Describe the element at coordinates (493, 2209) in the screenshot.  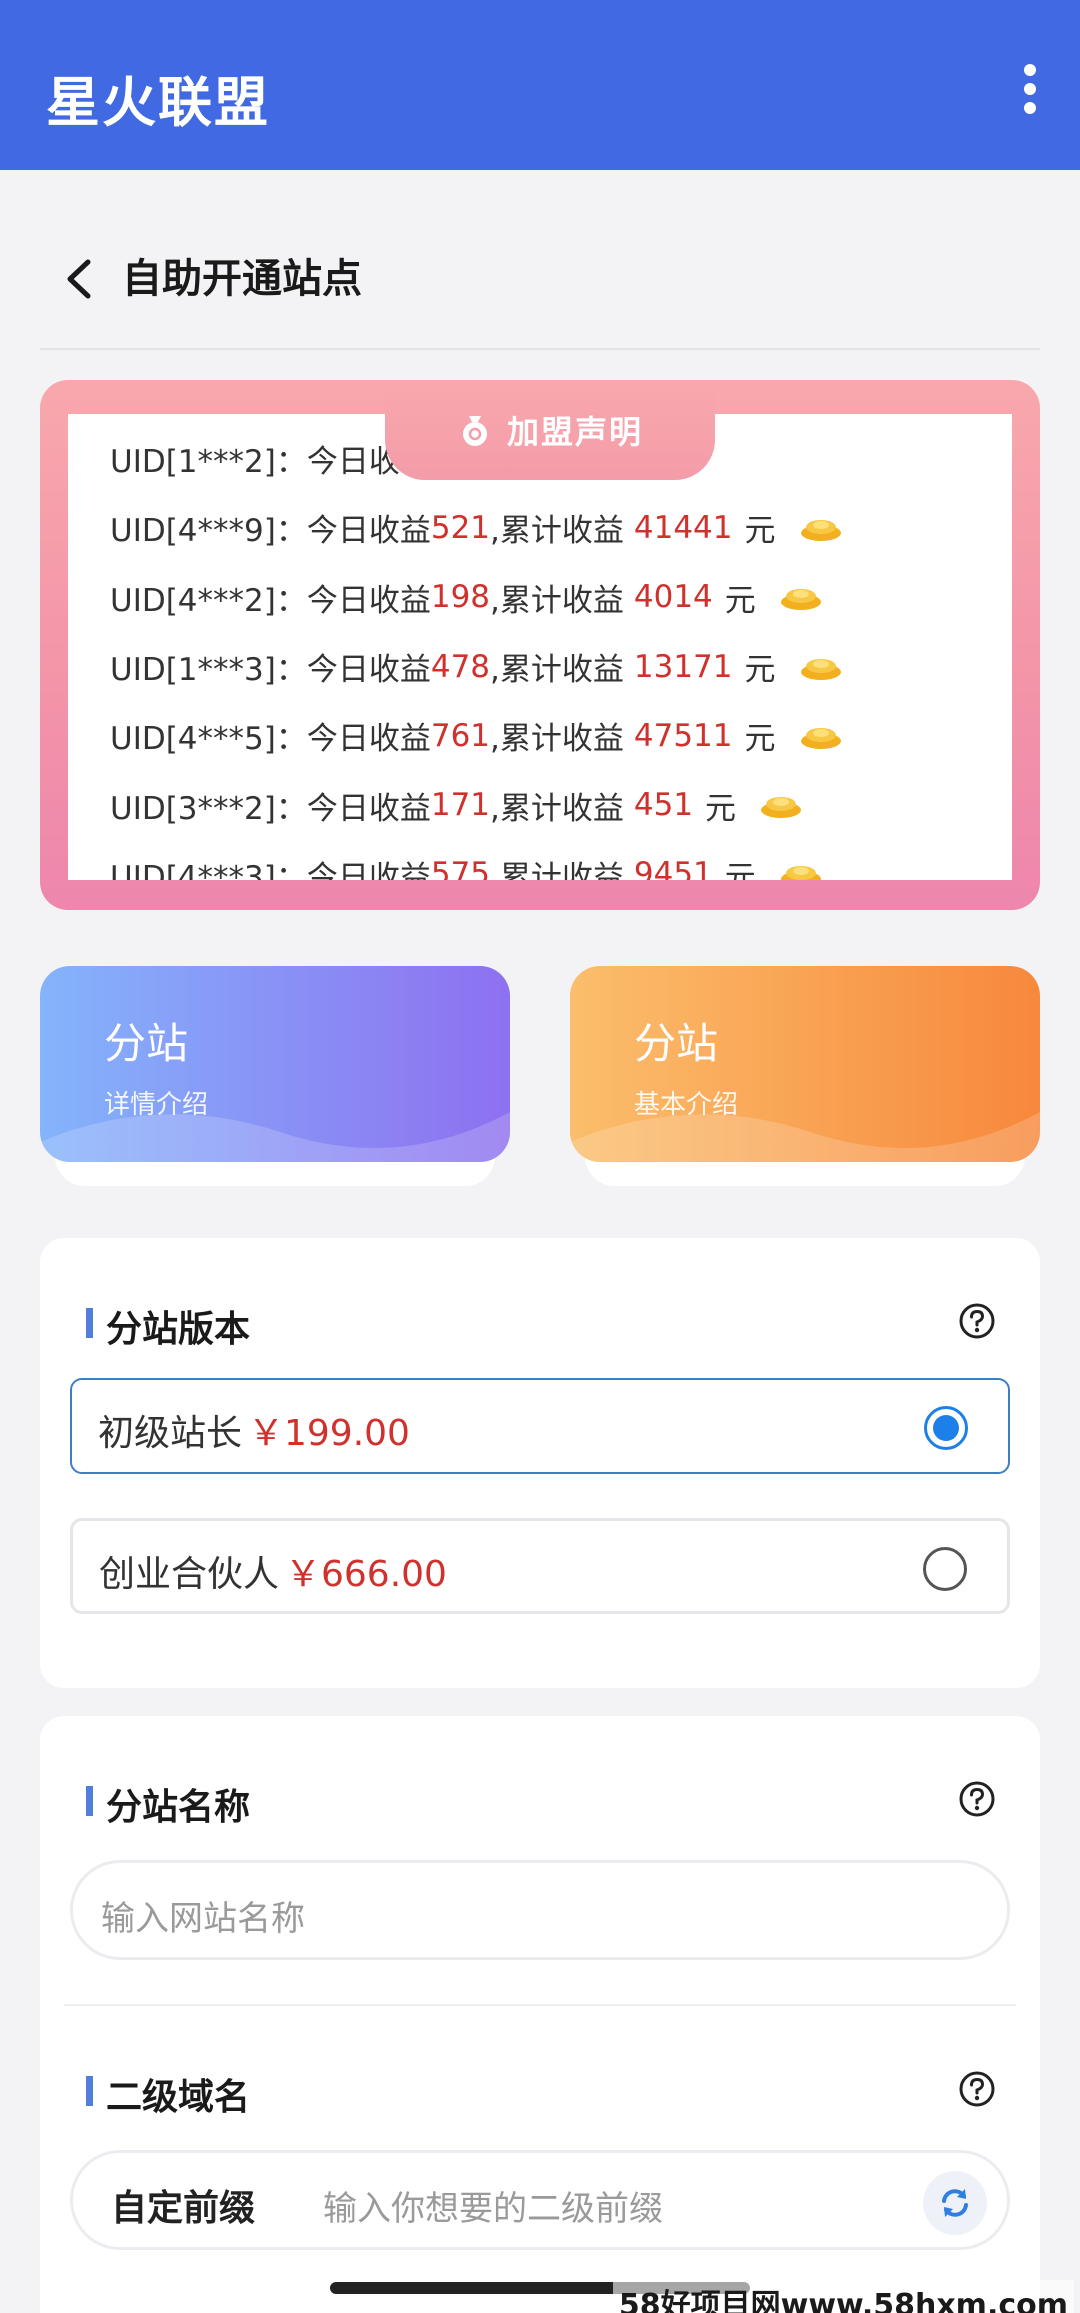
I see `subdomain-placeholder: 输入你想要的二级前缀` at that location.